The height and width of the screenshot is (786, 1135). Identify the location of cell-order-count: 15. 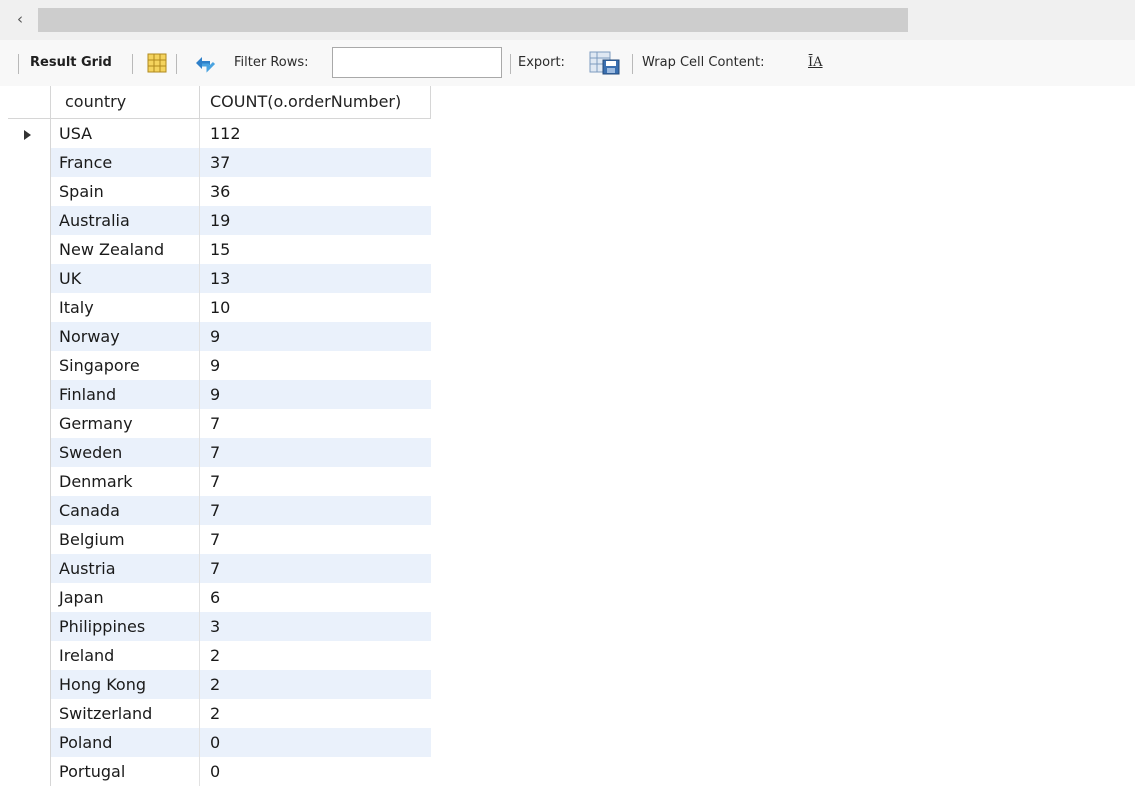
(315, 249).